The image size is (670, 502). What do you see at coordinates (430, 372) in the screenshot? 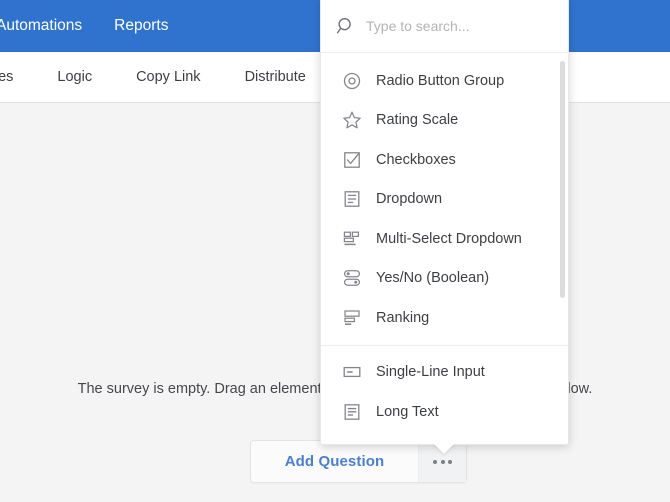
I see `dropdown-item-label: Single-Line Input` at bounding box center [430, 372].